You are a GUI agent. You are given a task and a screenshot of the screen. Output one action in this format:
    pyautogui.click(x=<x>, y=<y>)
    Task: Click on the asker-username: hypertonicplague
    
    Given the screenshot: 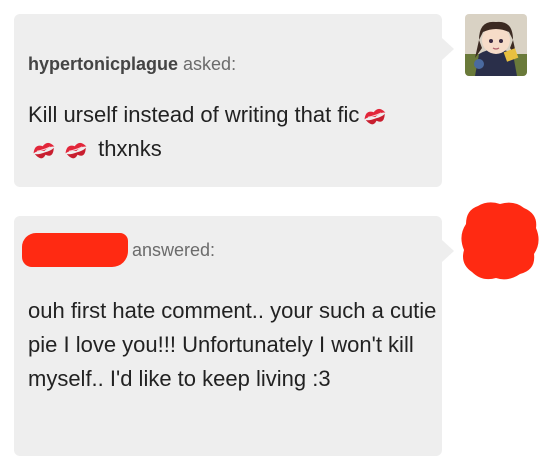 What is the action you would take?
    pyautogui.click(x=103, y=64)
    